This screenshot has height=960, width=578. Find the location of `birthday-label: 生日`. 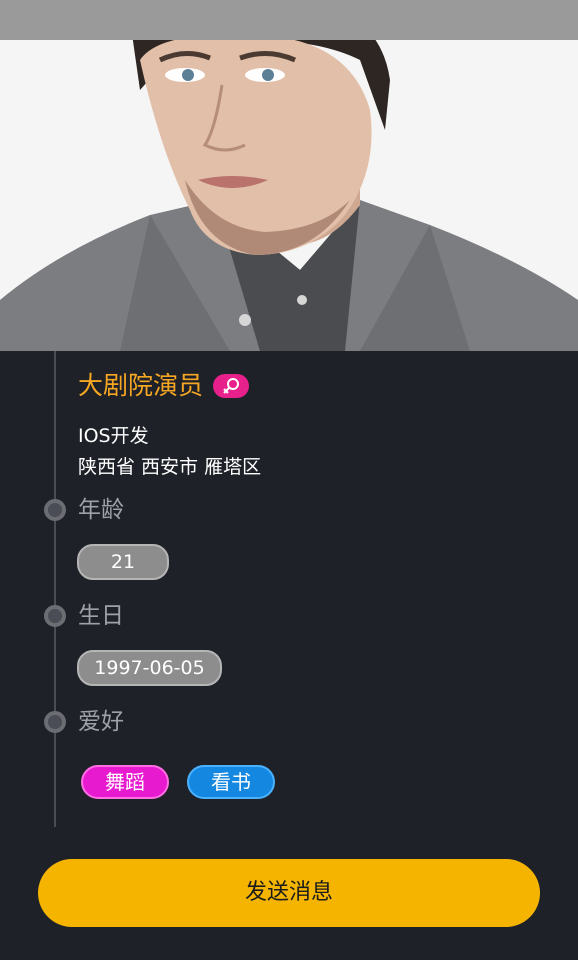

birthday-label: 生日 is located at coordinates (101, 616).